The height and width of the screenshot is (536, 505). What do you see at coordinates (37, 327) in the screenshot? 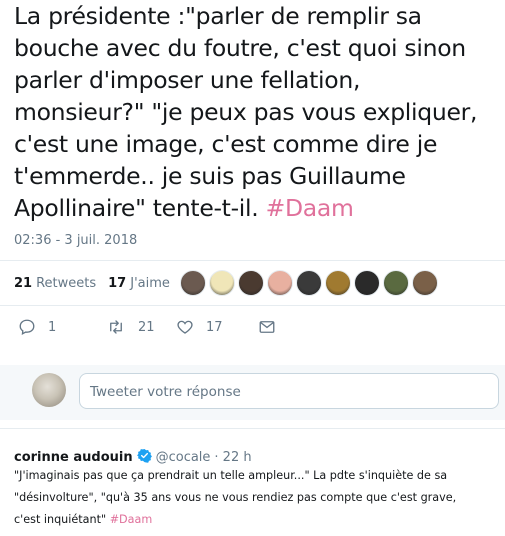
I see `reply-button: 1` at bounding box center [37, 327].